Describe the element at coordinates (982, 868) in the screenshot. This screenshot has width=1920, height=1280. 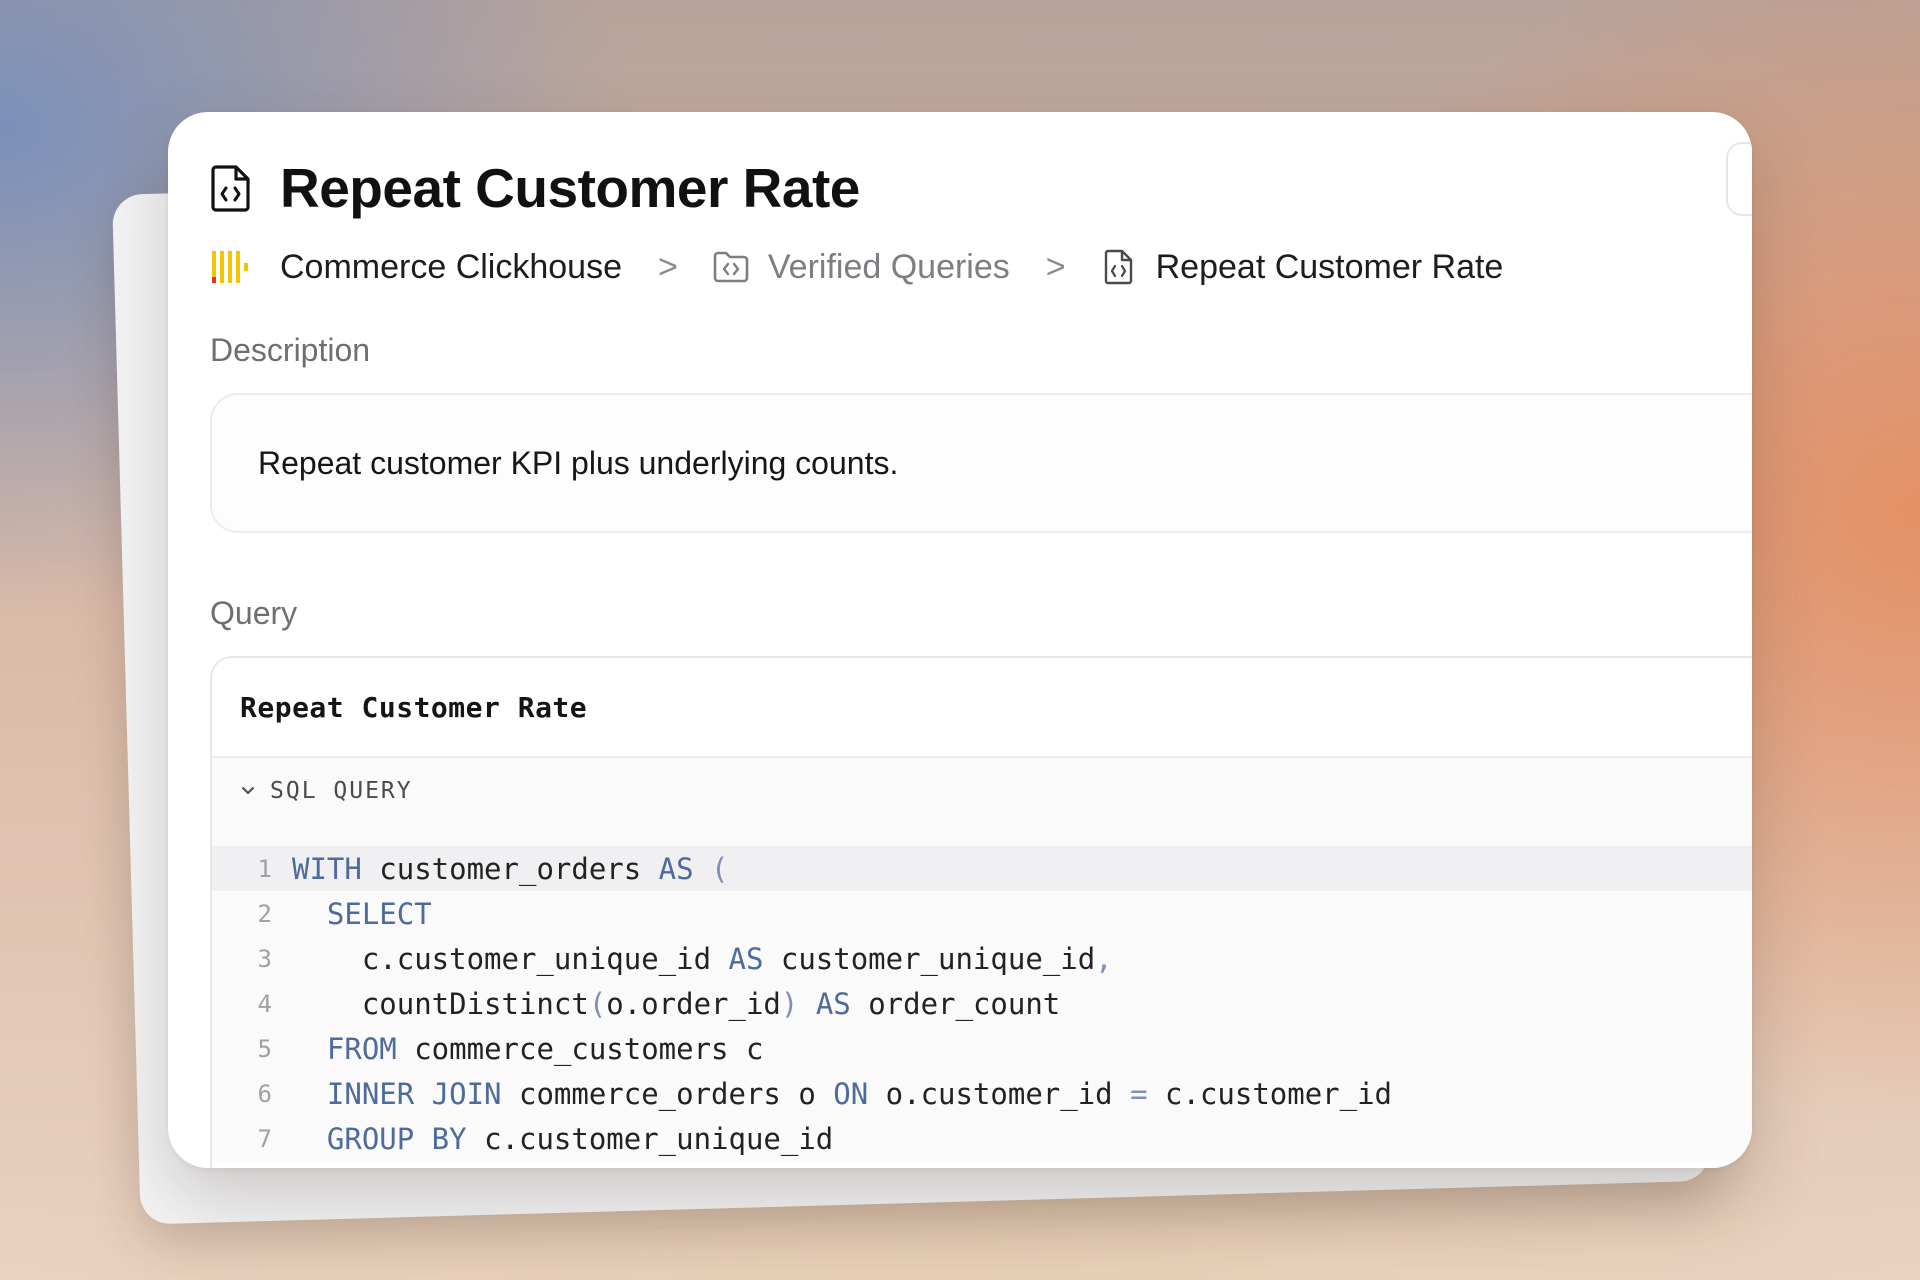
I see `code-line: 1 WITH customer_orders AS (` at that location.